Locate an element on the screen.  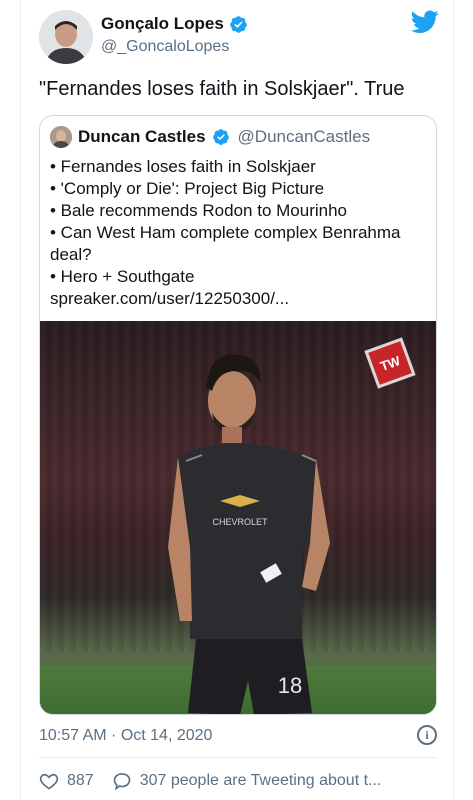
author-handle: @_GoncaloLopes is located at coordinates (174, 47).